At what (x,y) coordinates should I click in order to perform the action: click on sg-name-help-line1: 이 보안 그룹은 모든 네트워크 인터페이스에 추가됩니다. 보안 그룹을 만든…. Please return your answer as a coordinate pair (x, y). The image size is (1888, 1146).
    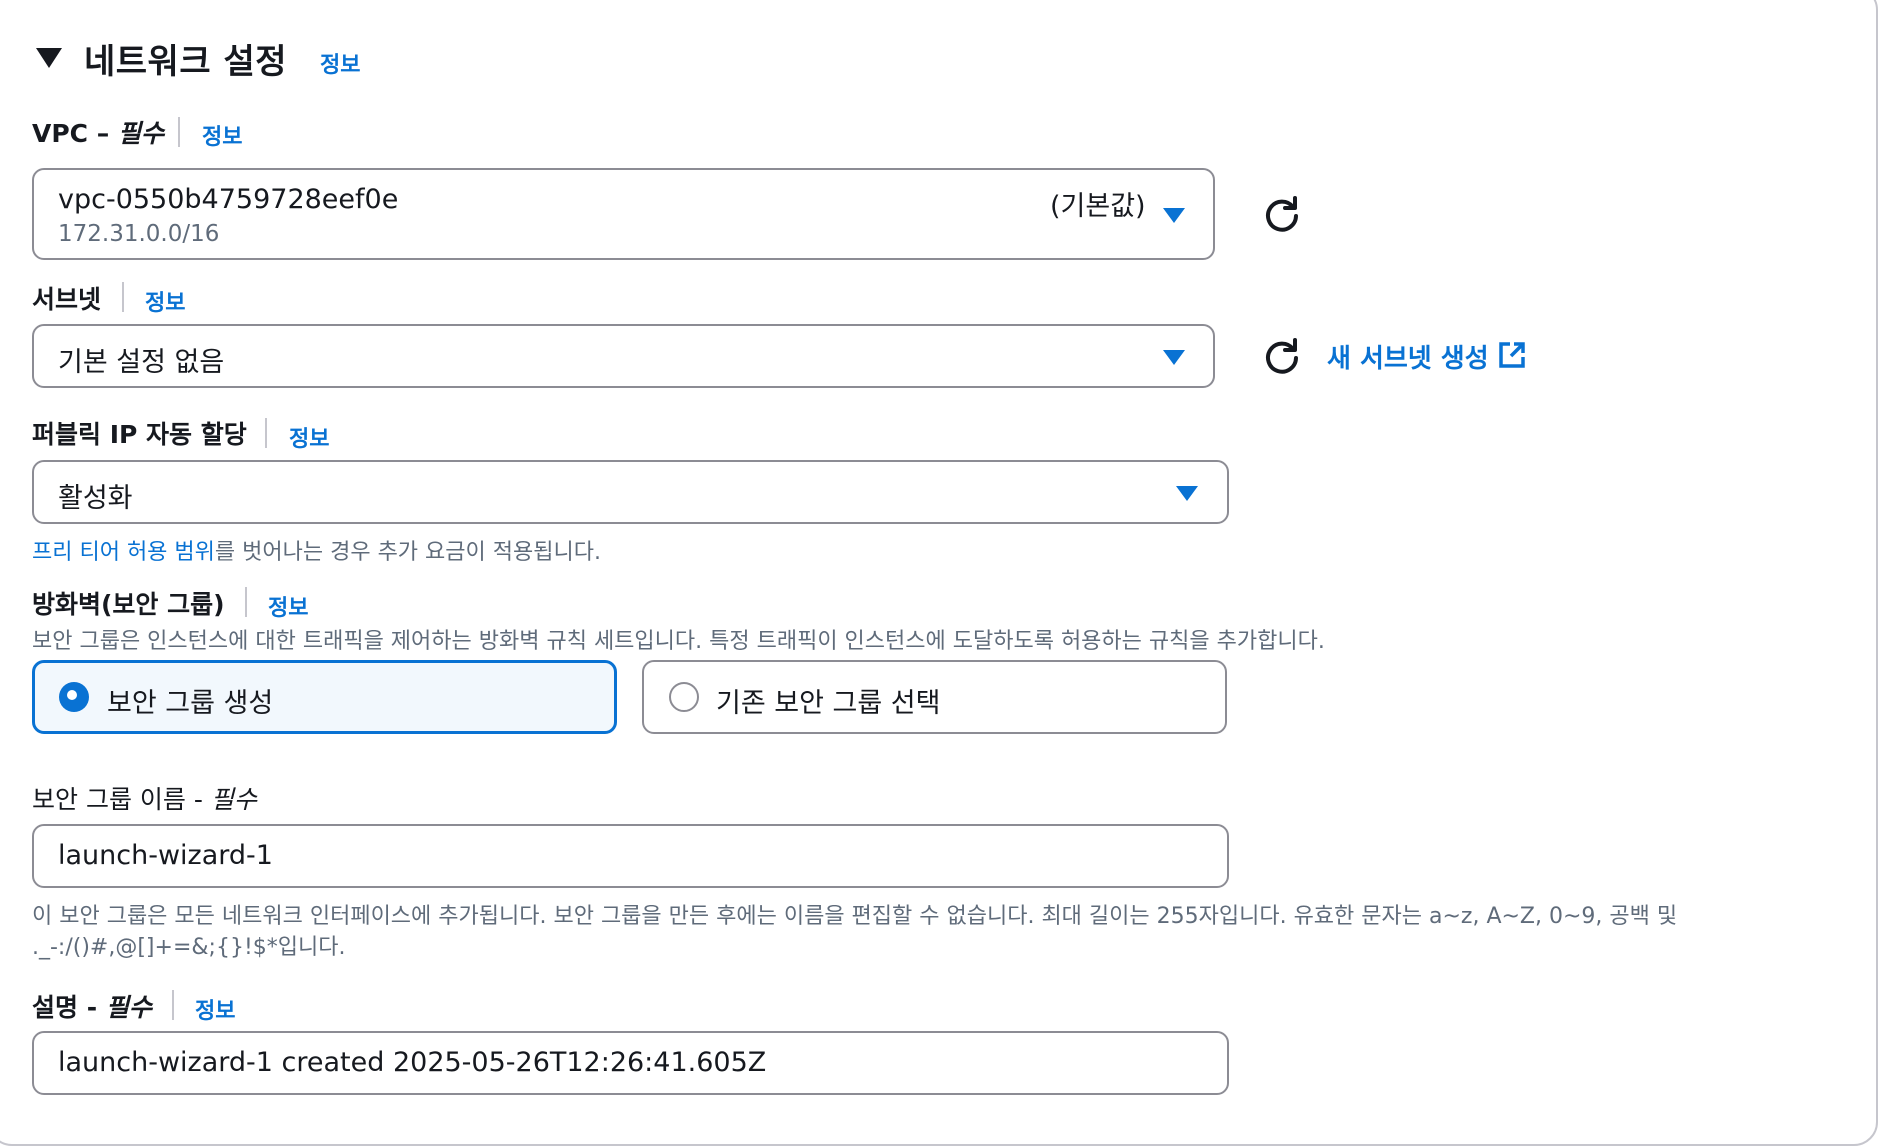
    Looking at the image, I should click on (855, 916).